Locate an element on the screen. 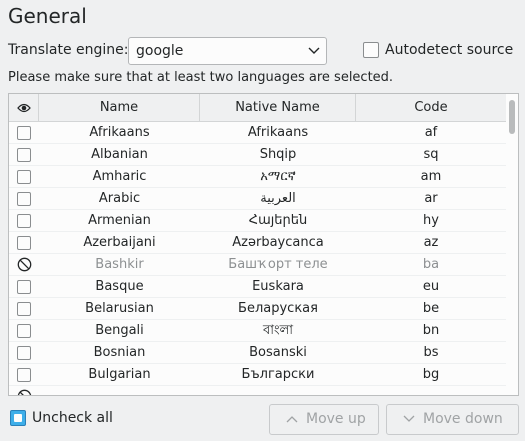 The image size is (525, 441). autodetect-check-box is located at coordinates (371, 50).